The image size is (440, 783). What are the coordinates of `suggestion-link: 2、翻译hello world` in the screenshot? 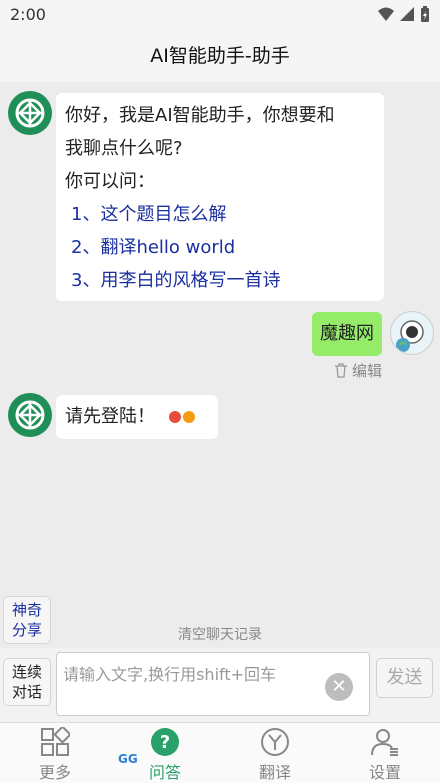 It's located at (220, 247).